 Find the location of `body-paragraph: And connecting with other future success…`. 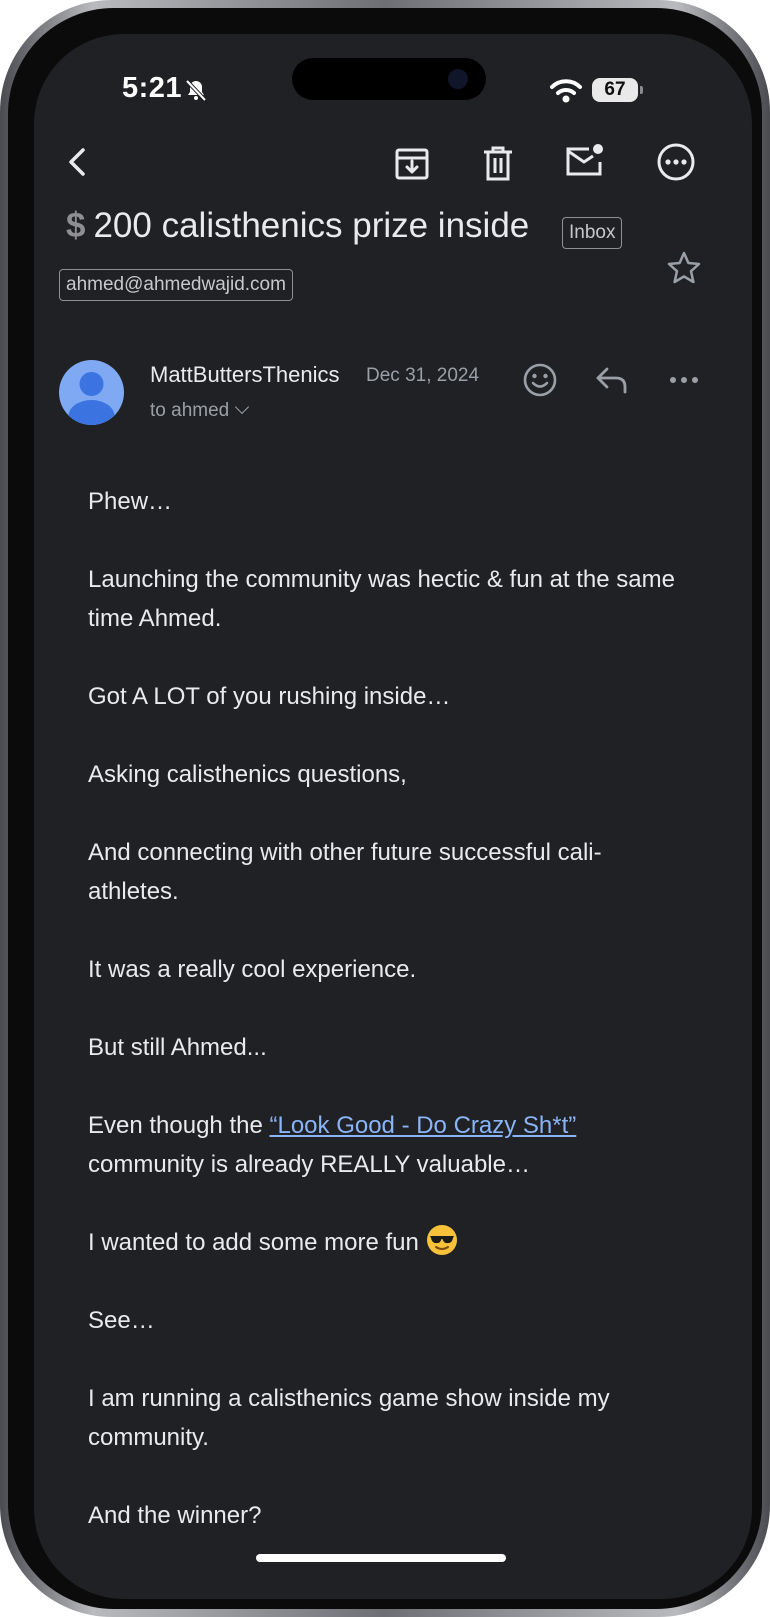

body-paragraph: And connecting with other future success… is located at coordinates (345, 872).